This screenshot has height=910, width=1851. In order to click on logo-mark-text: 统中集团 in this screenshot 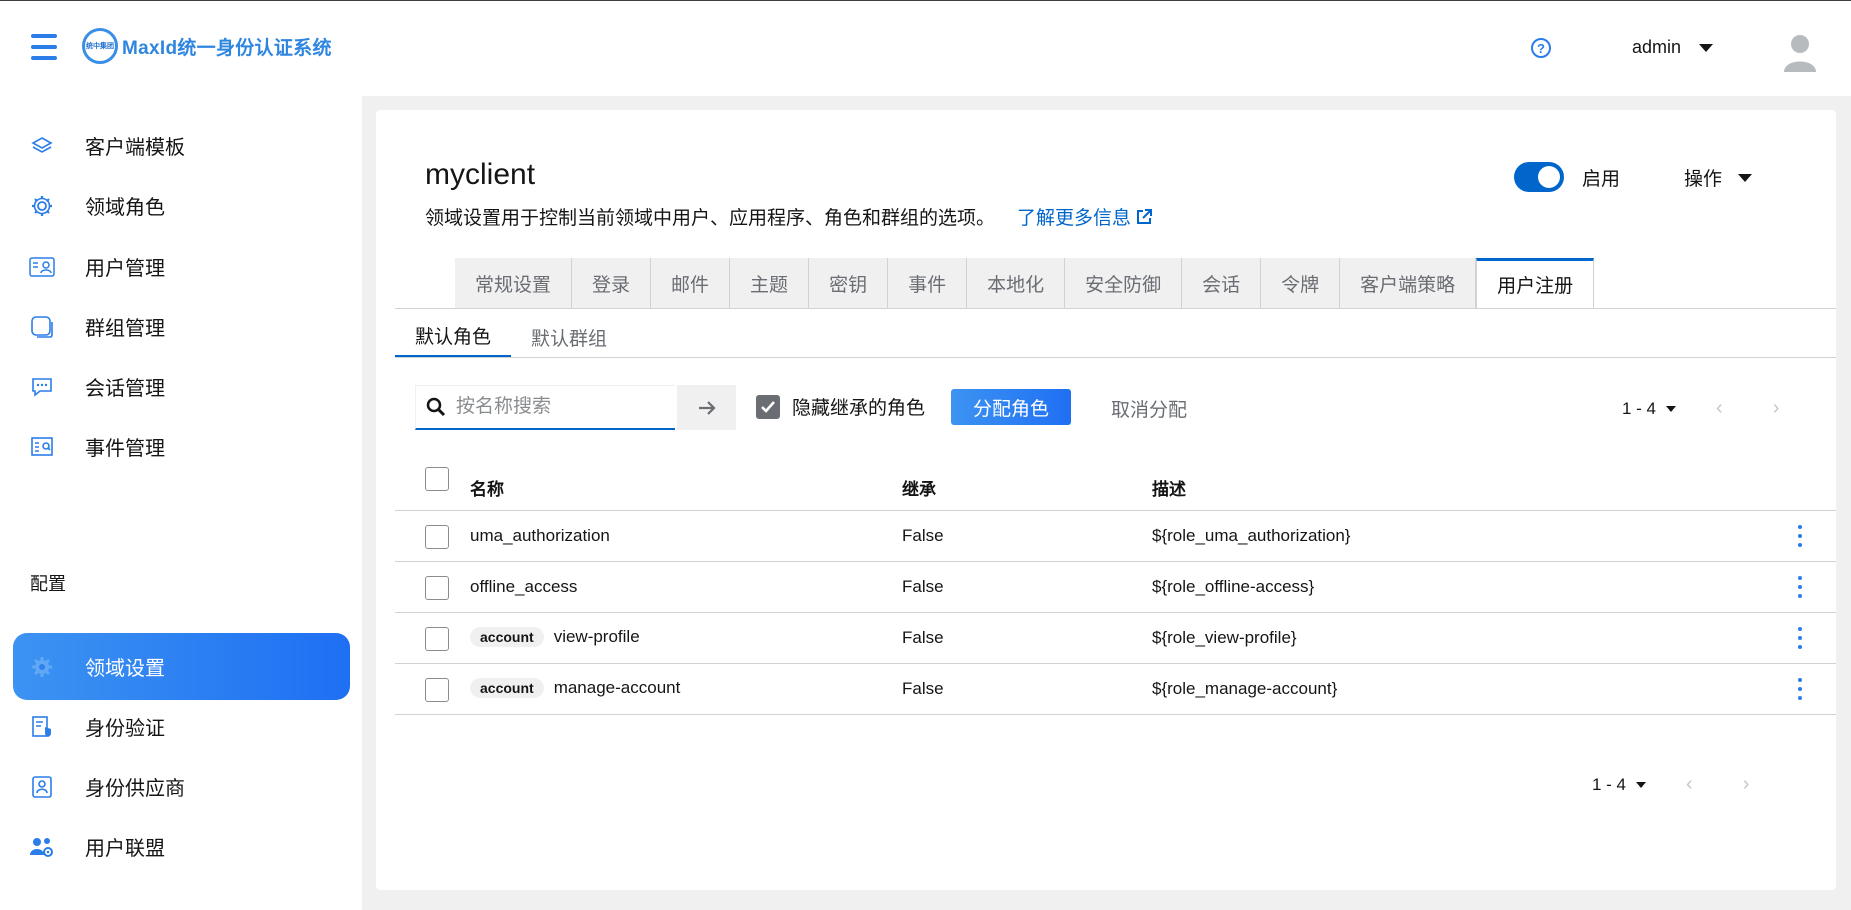, I will do `click(100, 46)`.